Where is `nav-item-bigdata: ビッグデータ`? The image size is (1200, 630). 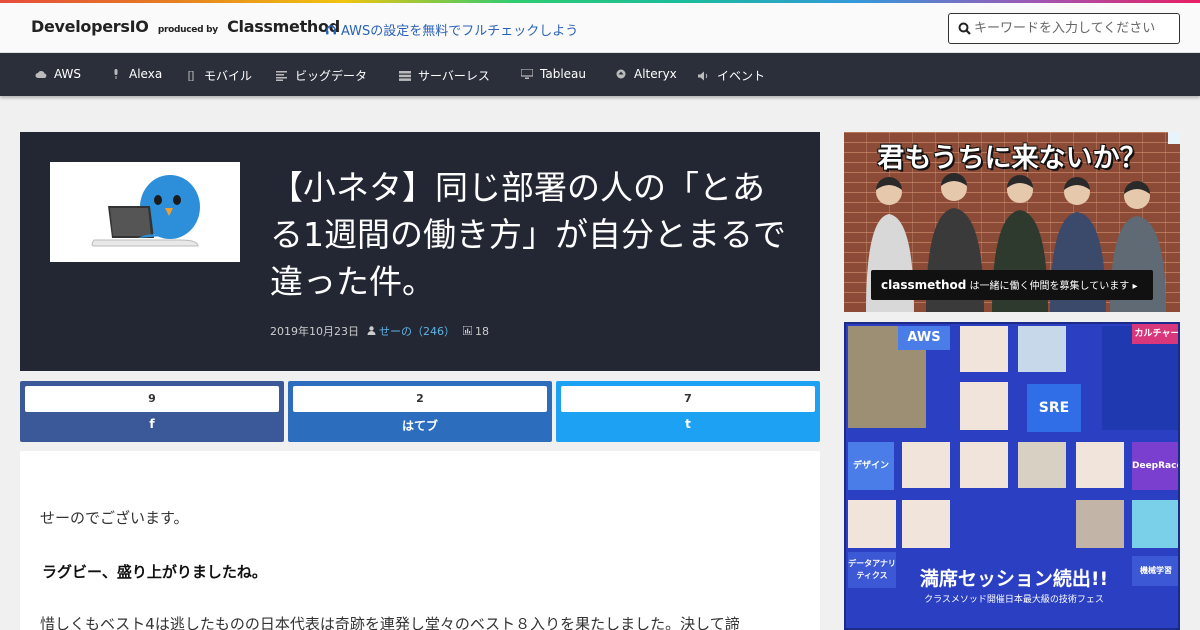
nav-item-bigdata: ビッグデータ is located at coordinates (321, 75).